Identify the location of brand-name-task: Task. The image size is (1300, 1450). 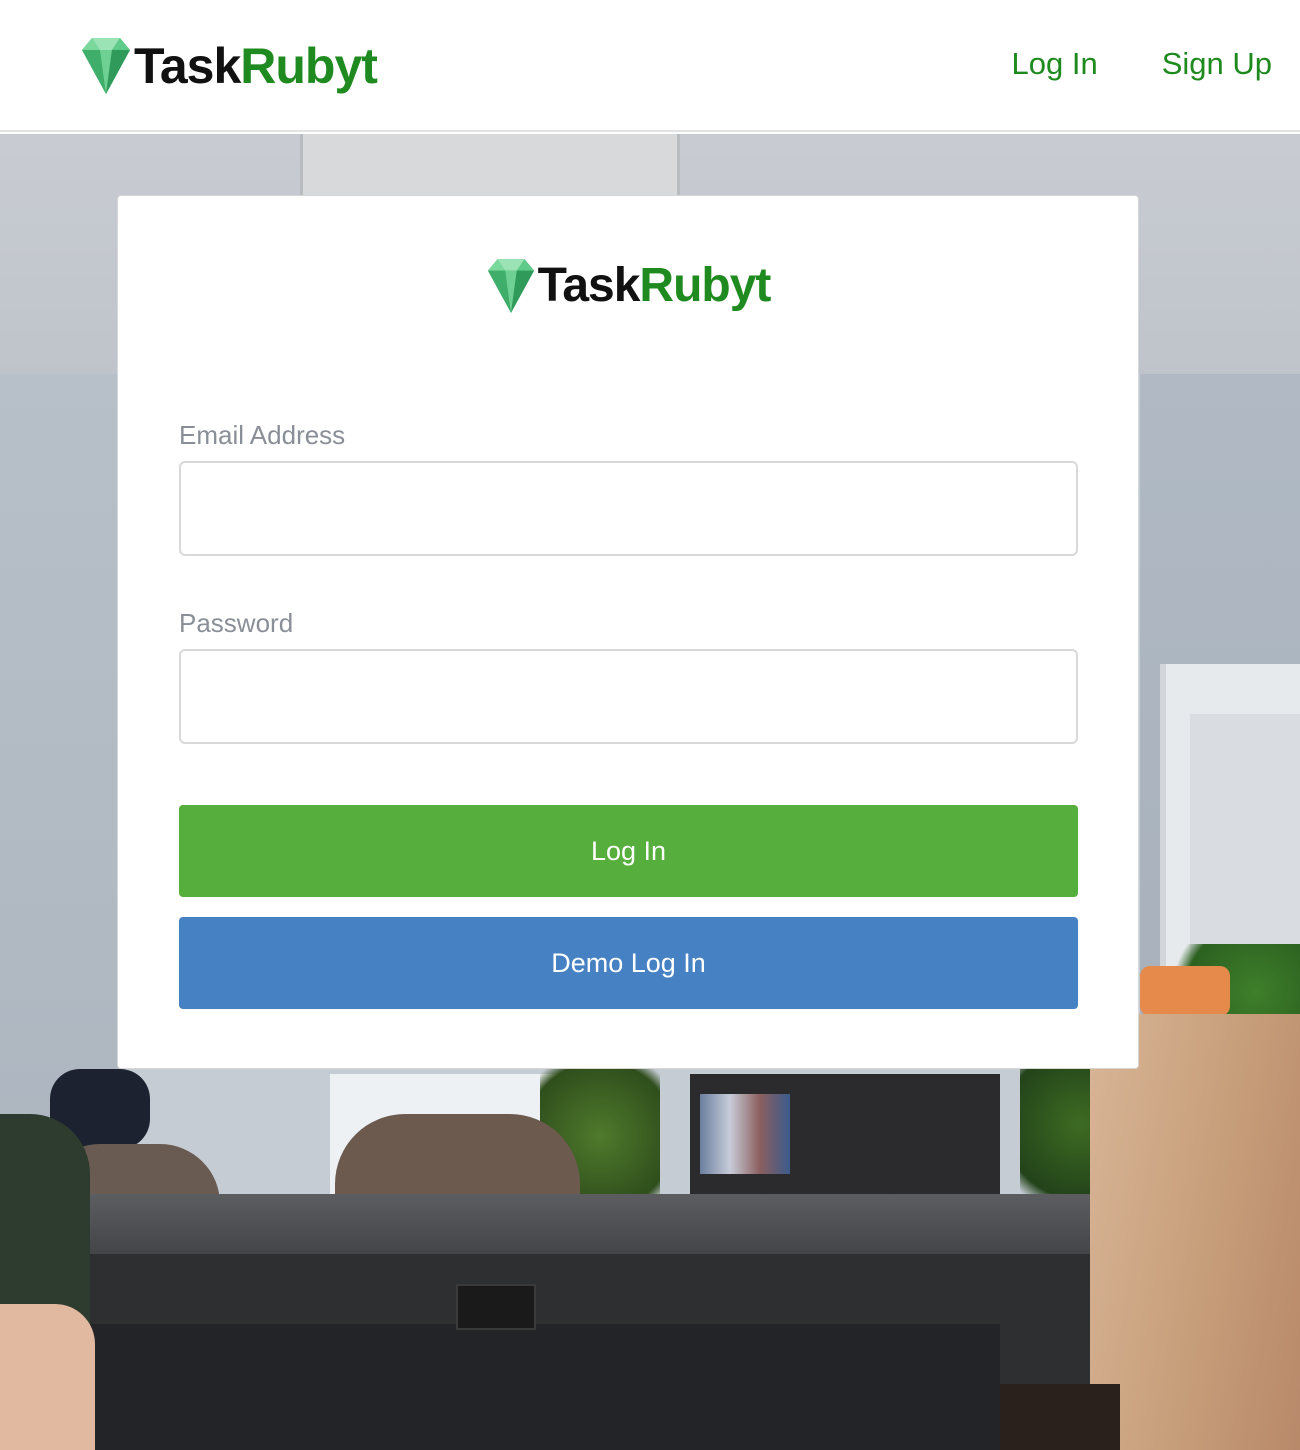
(187, 66).